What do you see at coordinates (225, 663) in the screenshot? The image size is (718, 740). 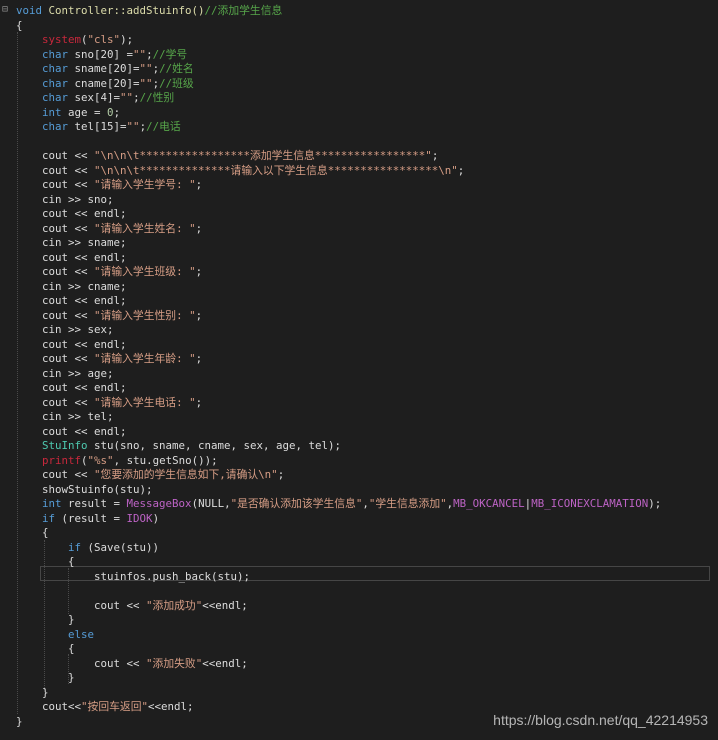 I see `code-token: <<endl;` at bounding box center [225, 663].